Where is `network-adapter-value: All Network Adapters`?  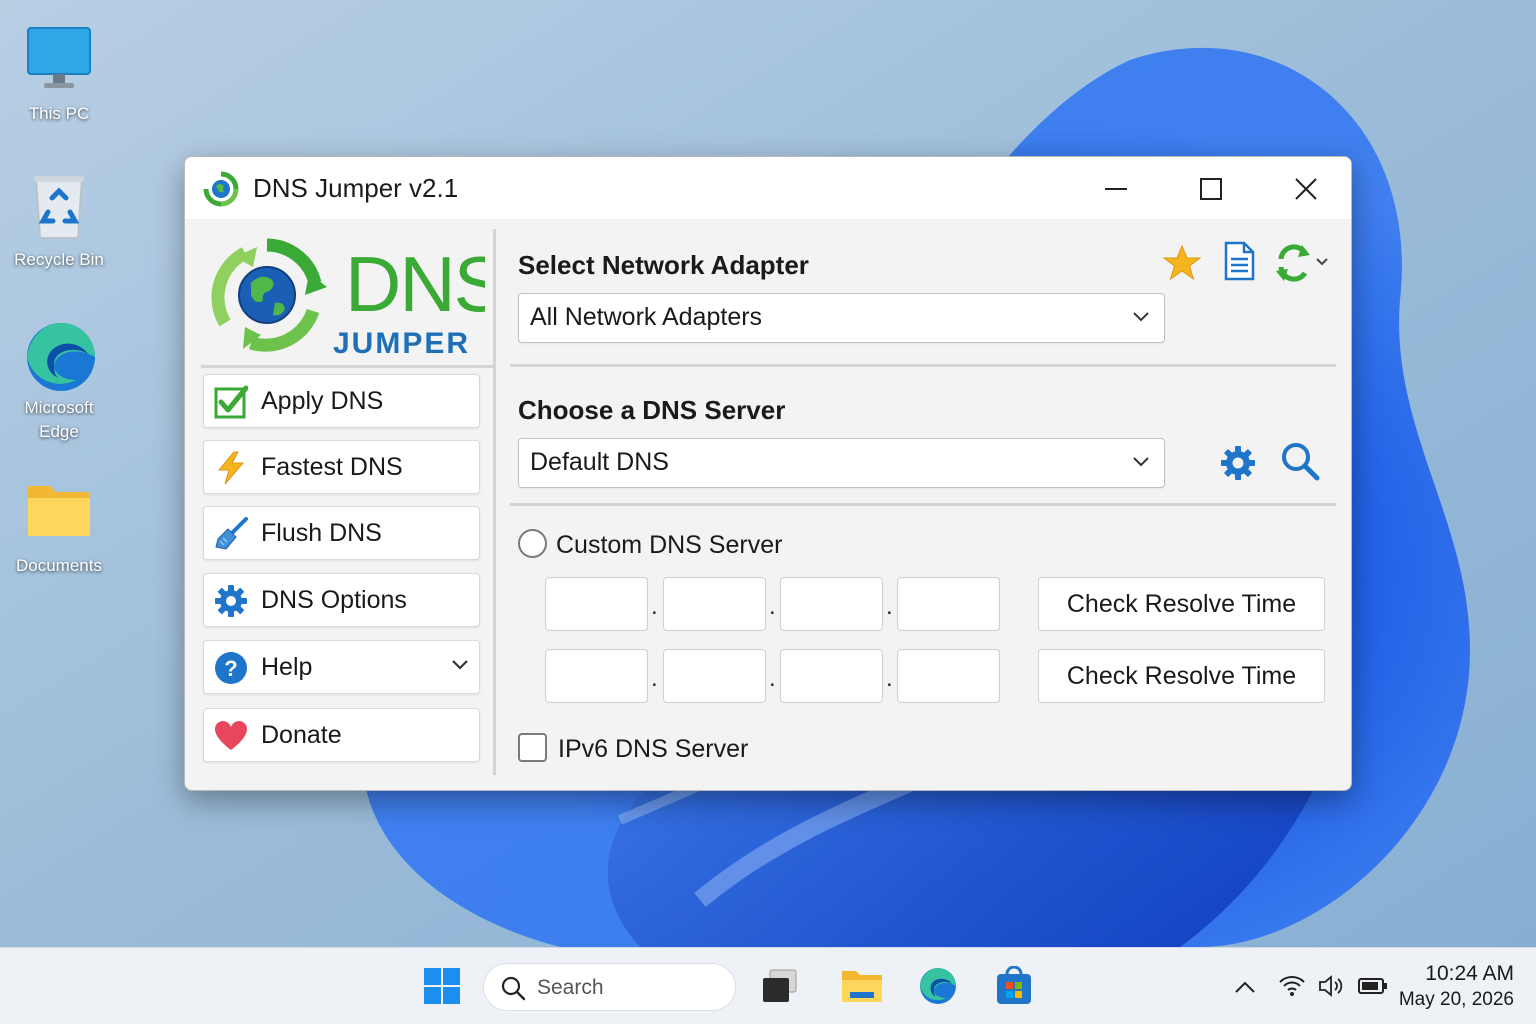 network-adapter-value: All Network Adapters is located at coordinates (646, 317).